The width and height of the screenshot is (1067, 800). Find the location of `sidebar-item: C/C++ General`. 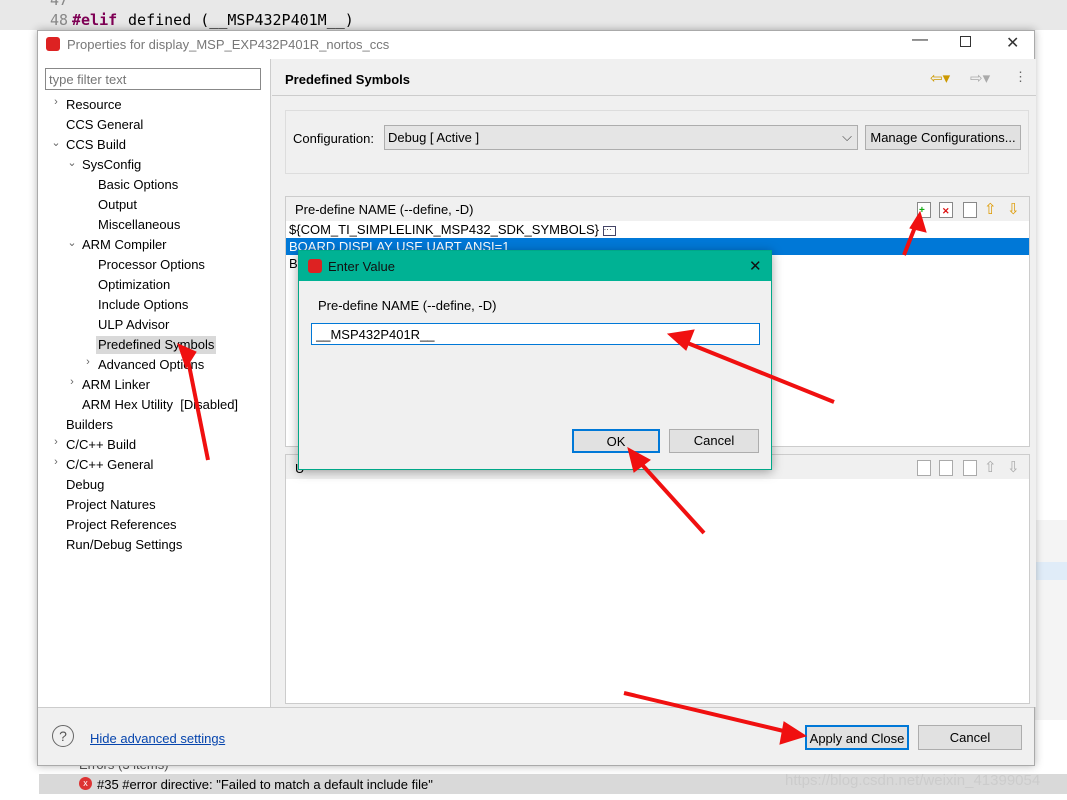

sidebar-item: C/C++ General is located at coordinates (109, 465).